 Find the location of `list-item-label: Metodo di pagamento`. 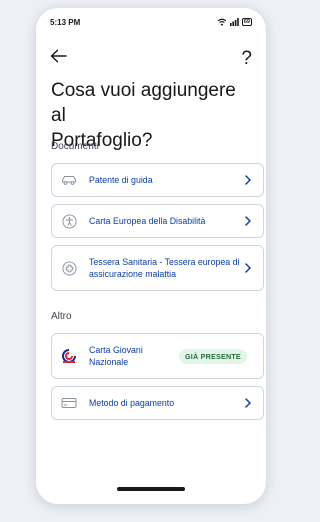

list-item-label: Metodo di pagamento is located at coordinates (132, 403).